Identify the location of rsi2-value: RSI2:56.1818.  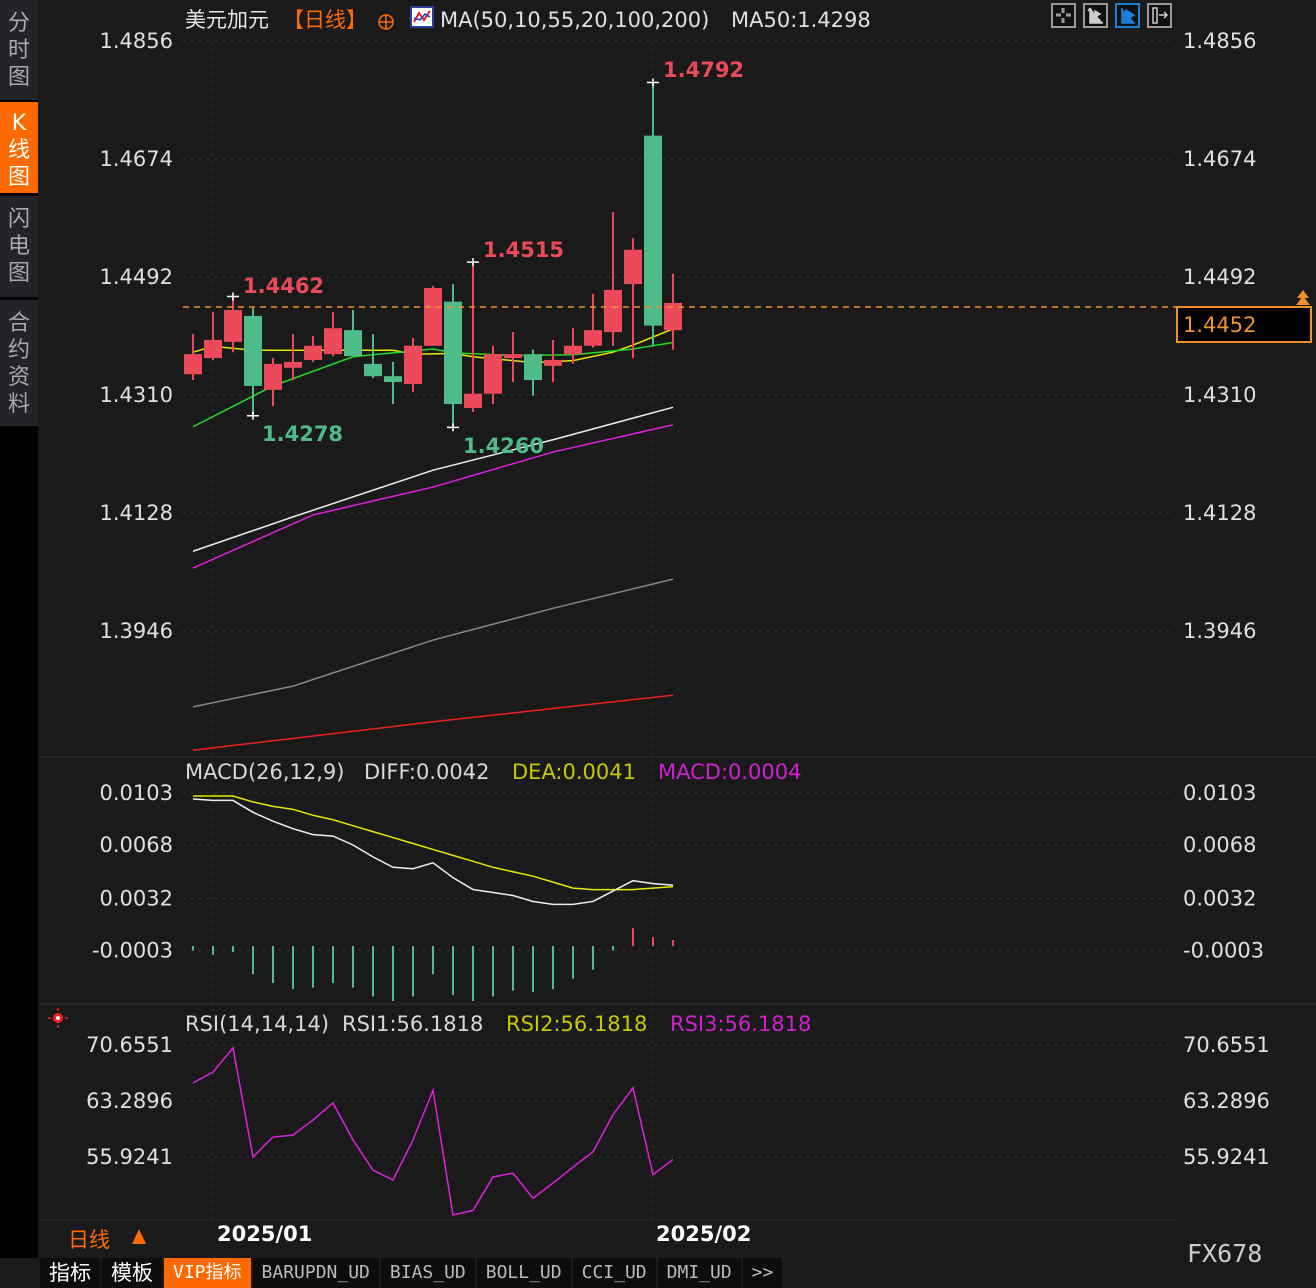
(576, 1024).